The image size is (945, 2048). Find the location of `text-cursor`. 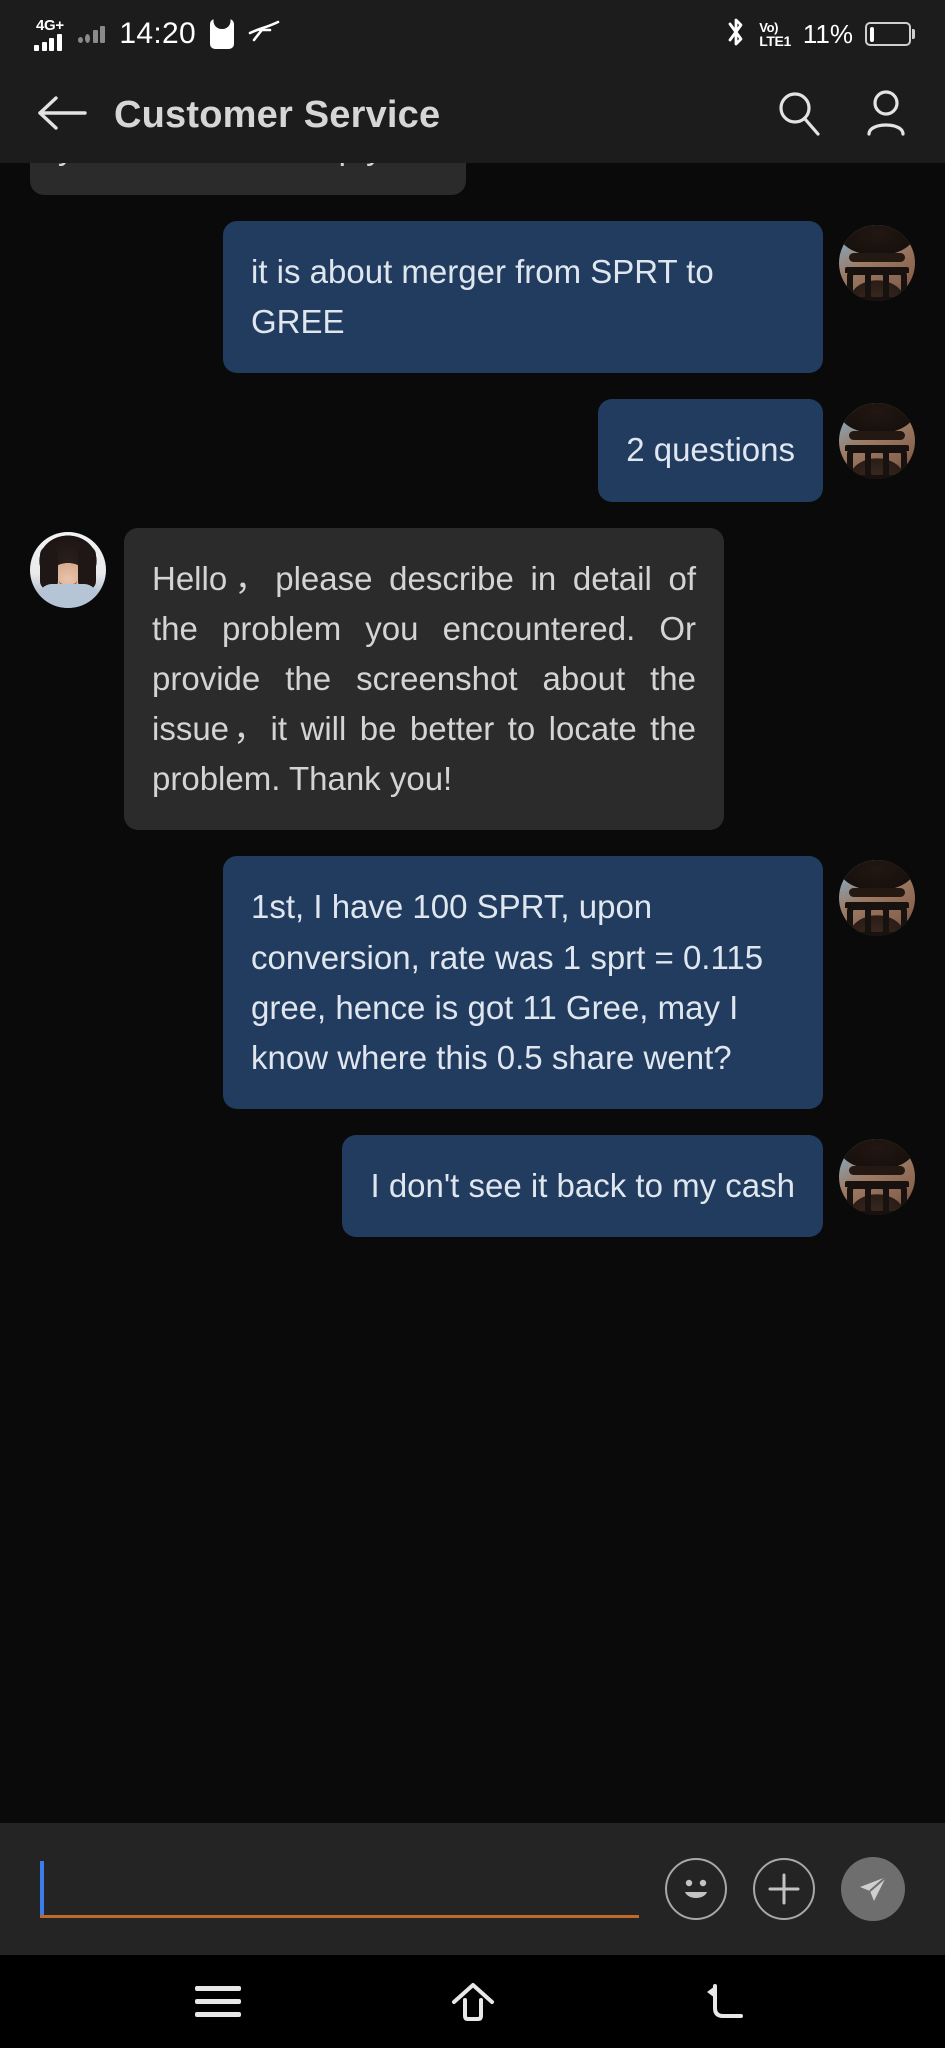

text-cursor is located at coordinates (42, 1889).